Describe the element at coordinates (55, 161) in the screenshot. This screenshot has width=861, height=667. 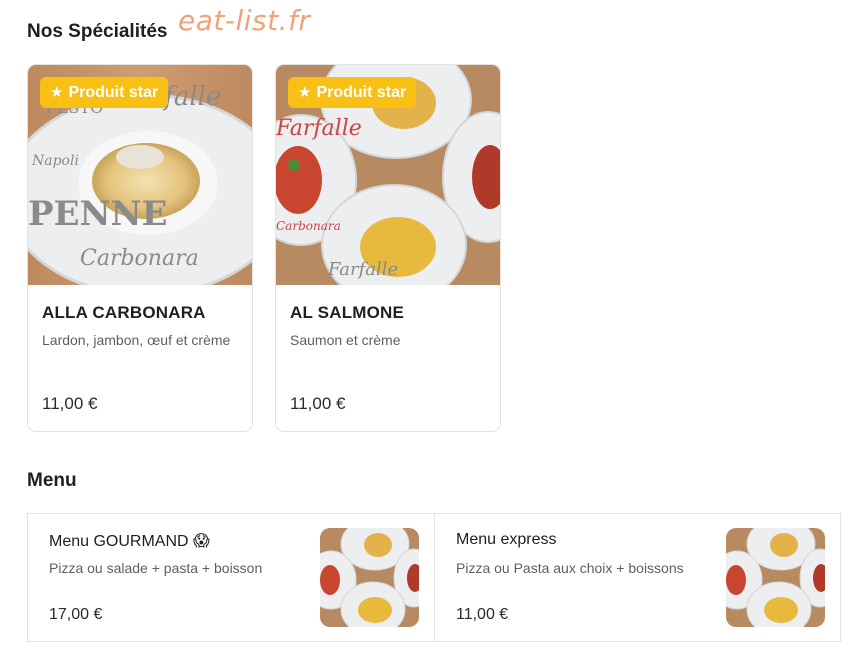
I see `plate-text-napoli: Napoli` at that location.